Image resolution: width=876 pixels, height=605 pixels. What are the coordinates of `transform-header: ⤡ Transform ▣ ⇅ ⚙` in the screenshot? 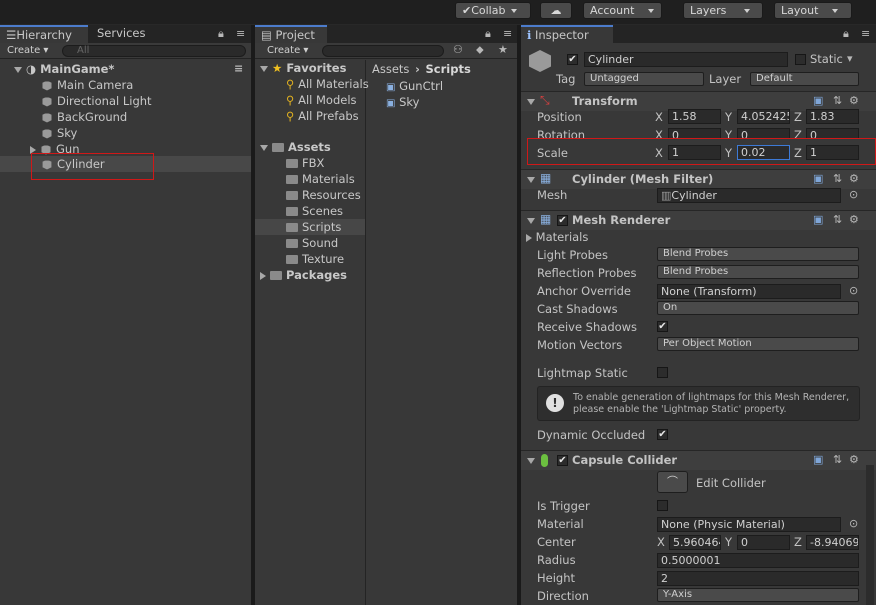 It's located at (698, 101).